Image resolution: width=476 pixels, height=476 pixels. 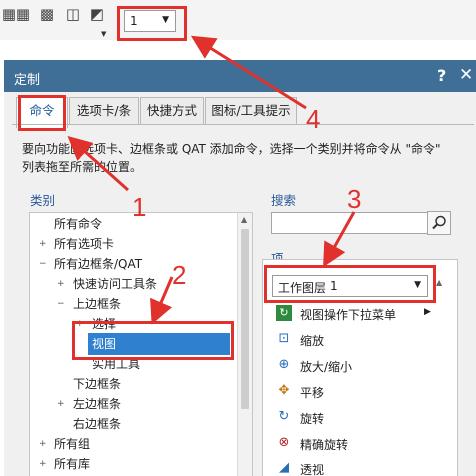 What do you see at coordinates (312, 469) in the screenshot?
I see `item-label: 透视` at bounding box center [312, 469].